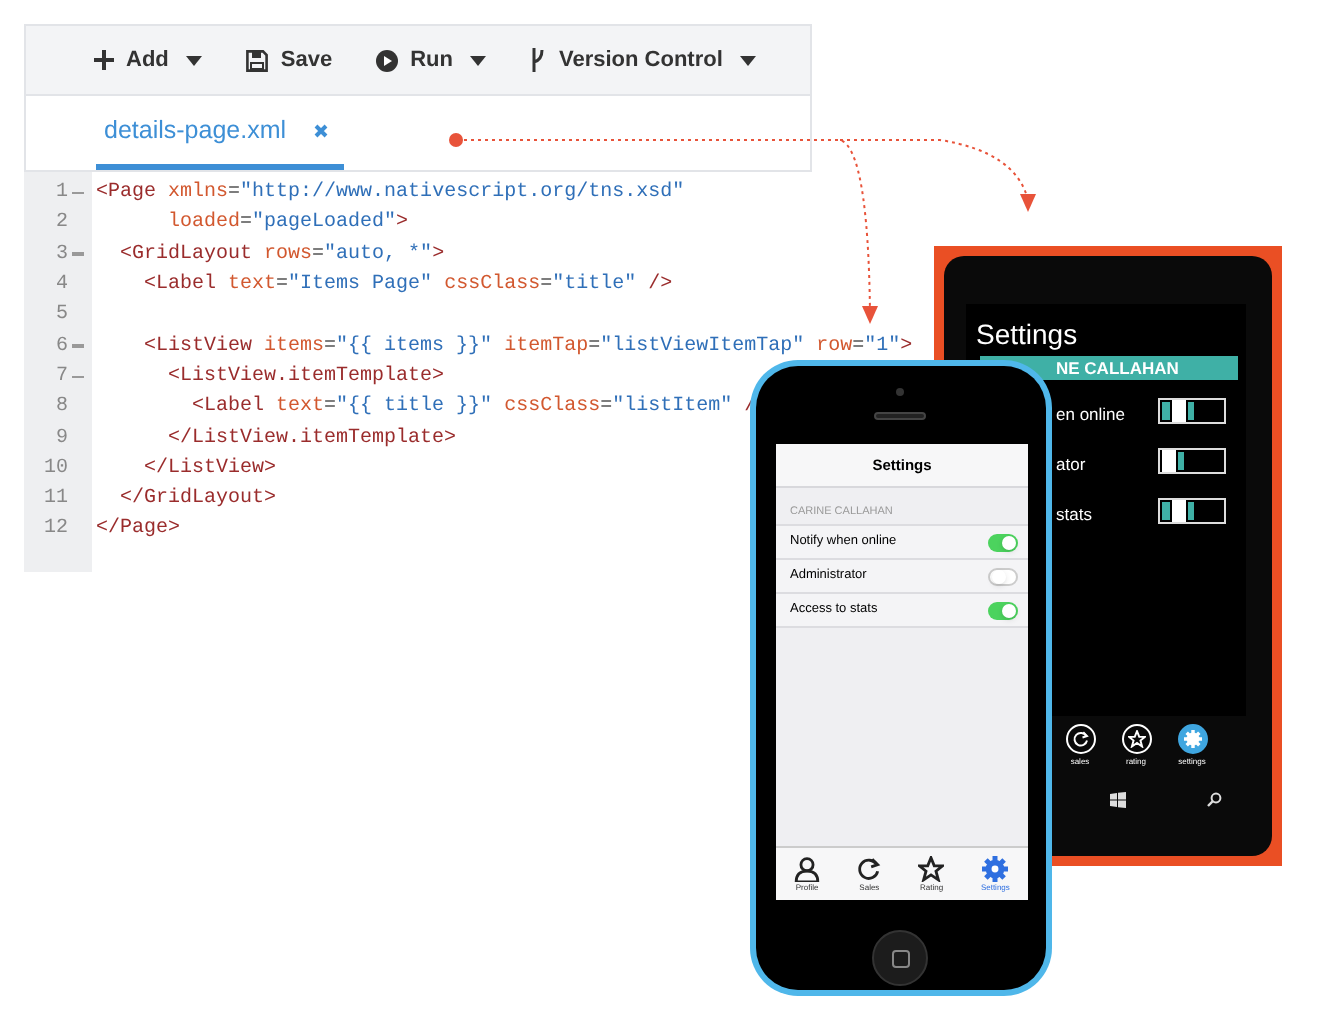 The width and height of the screenshot is (1318, 1014). What do you see at coordinates (209, 469) in the screenshot?
I see `code-line: </ListView>` at bounding box center [209, 469].